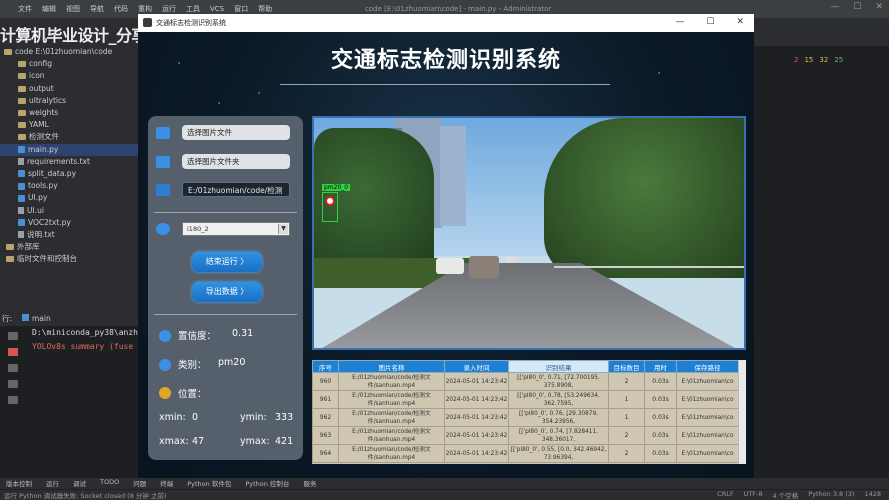 The image size is (889, 500). Describe the element at coordinates (558, 366) in the screenshot. I see `column-header-selected: 识别结果` at that location.